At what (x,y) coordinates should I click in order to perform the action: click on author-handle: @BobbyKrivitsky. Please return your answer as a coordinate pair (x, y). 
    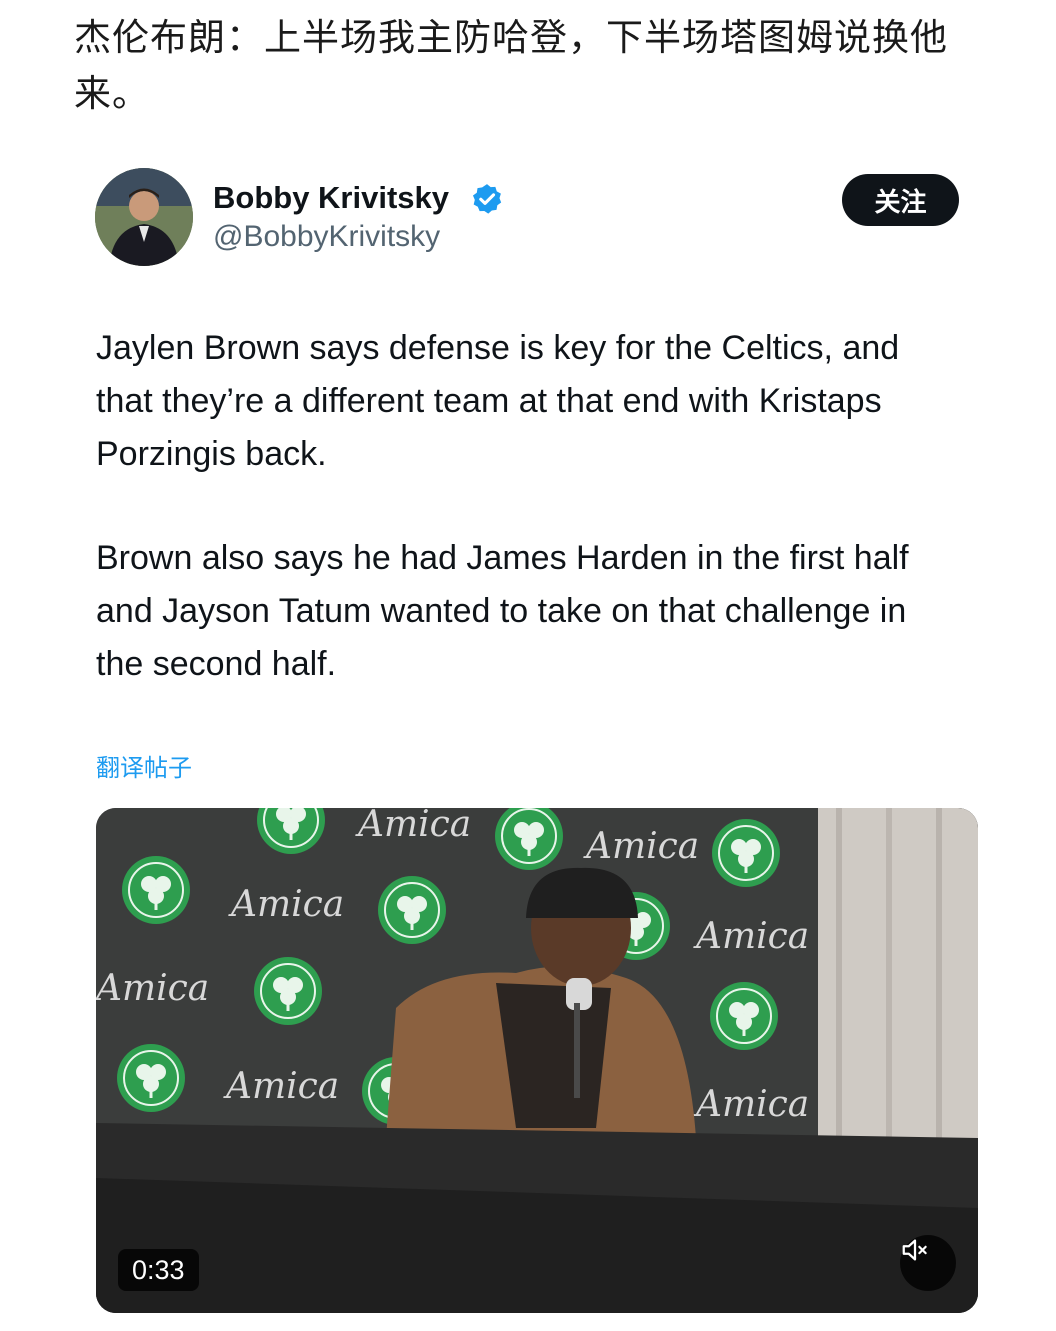
    Looking at the image, I should click on (326, 237).